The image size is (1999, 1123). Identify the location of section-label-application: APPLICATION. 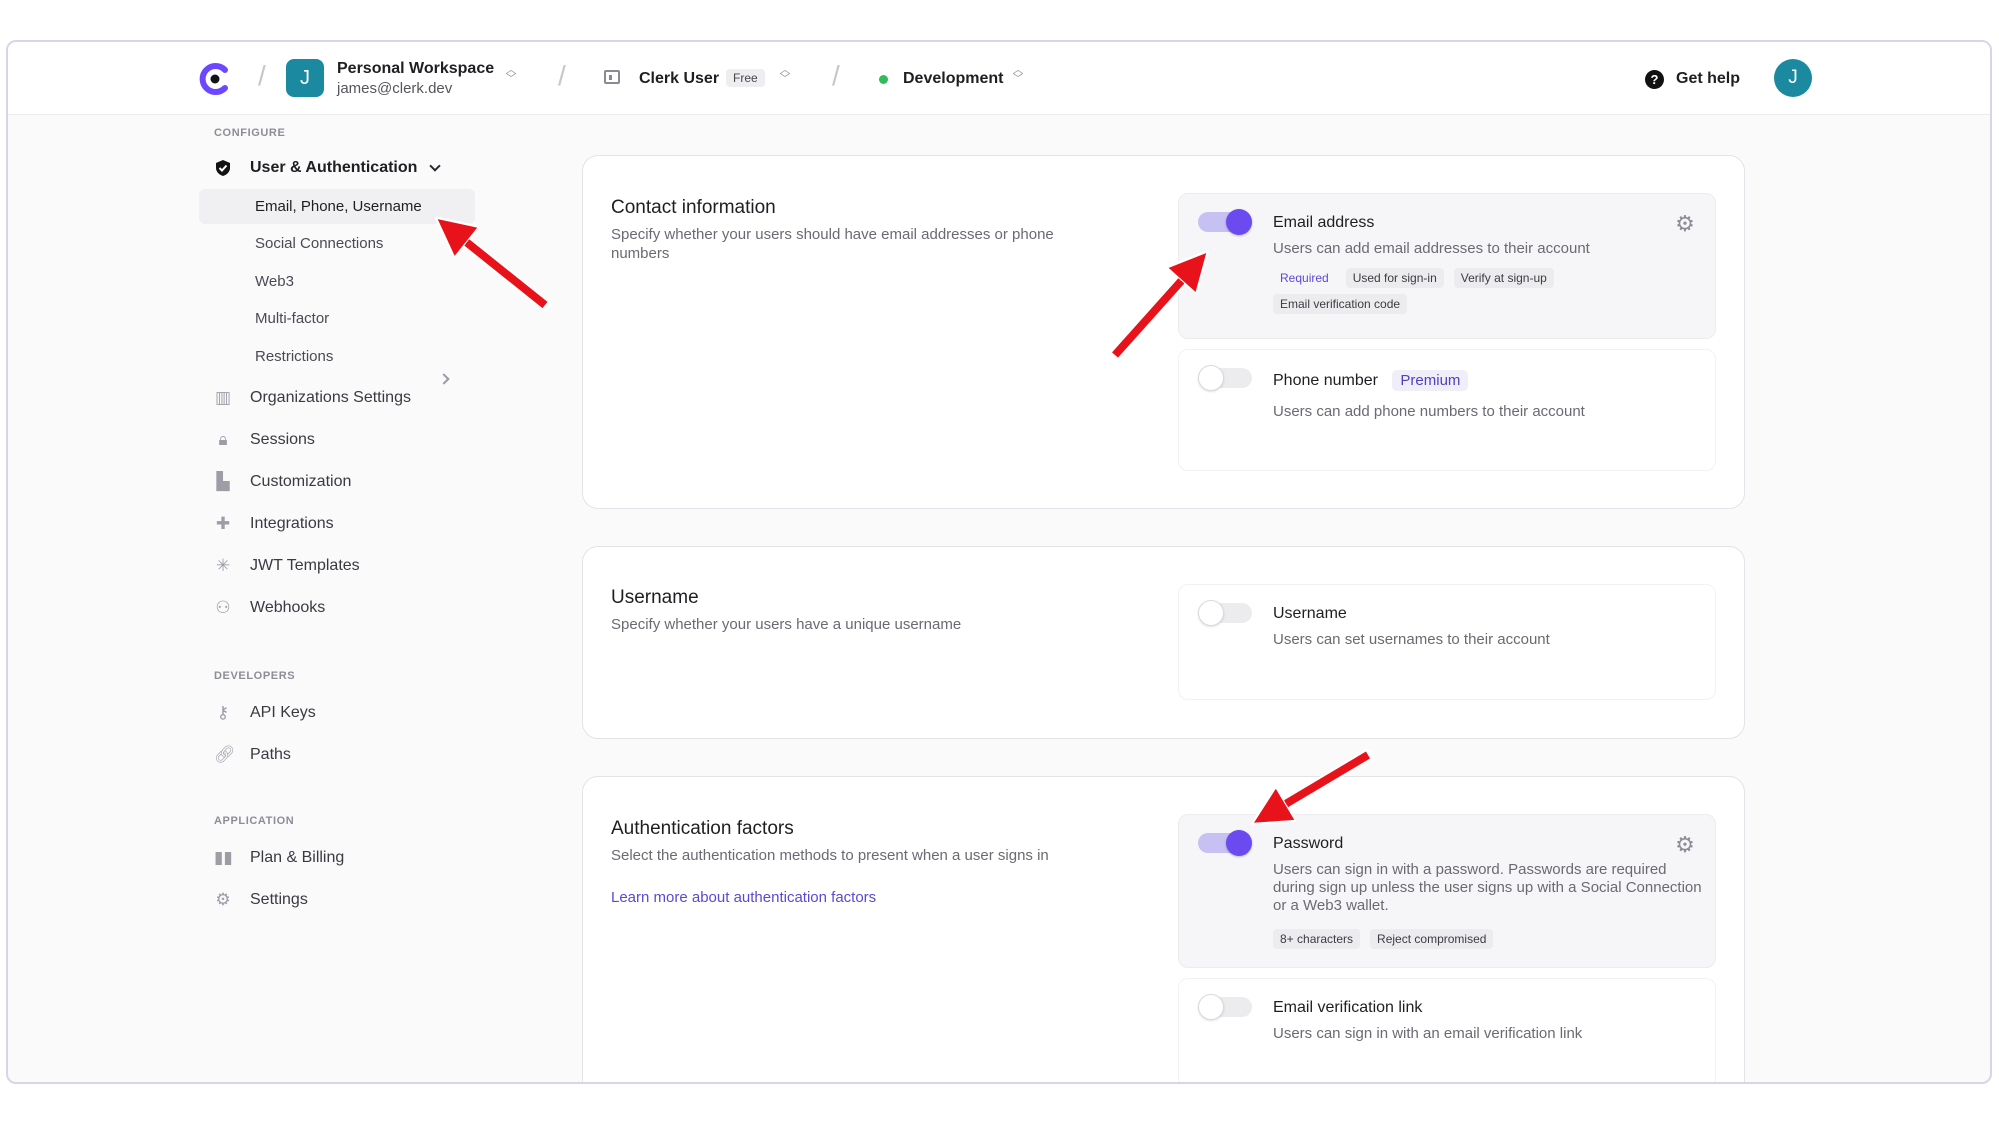
(254, 821).